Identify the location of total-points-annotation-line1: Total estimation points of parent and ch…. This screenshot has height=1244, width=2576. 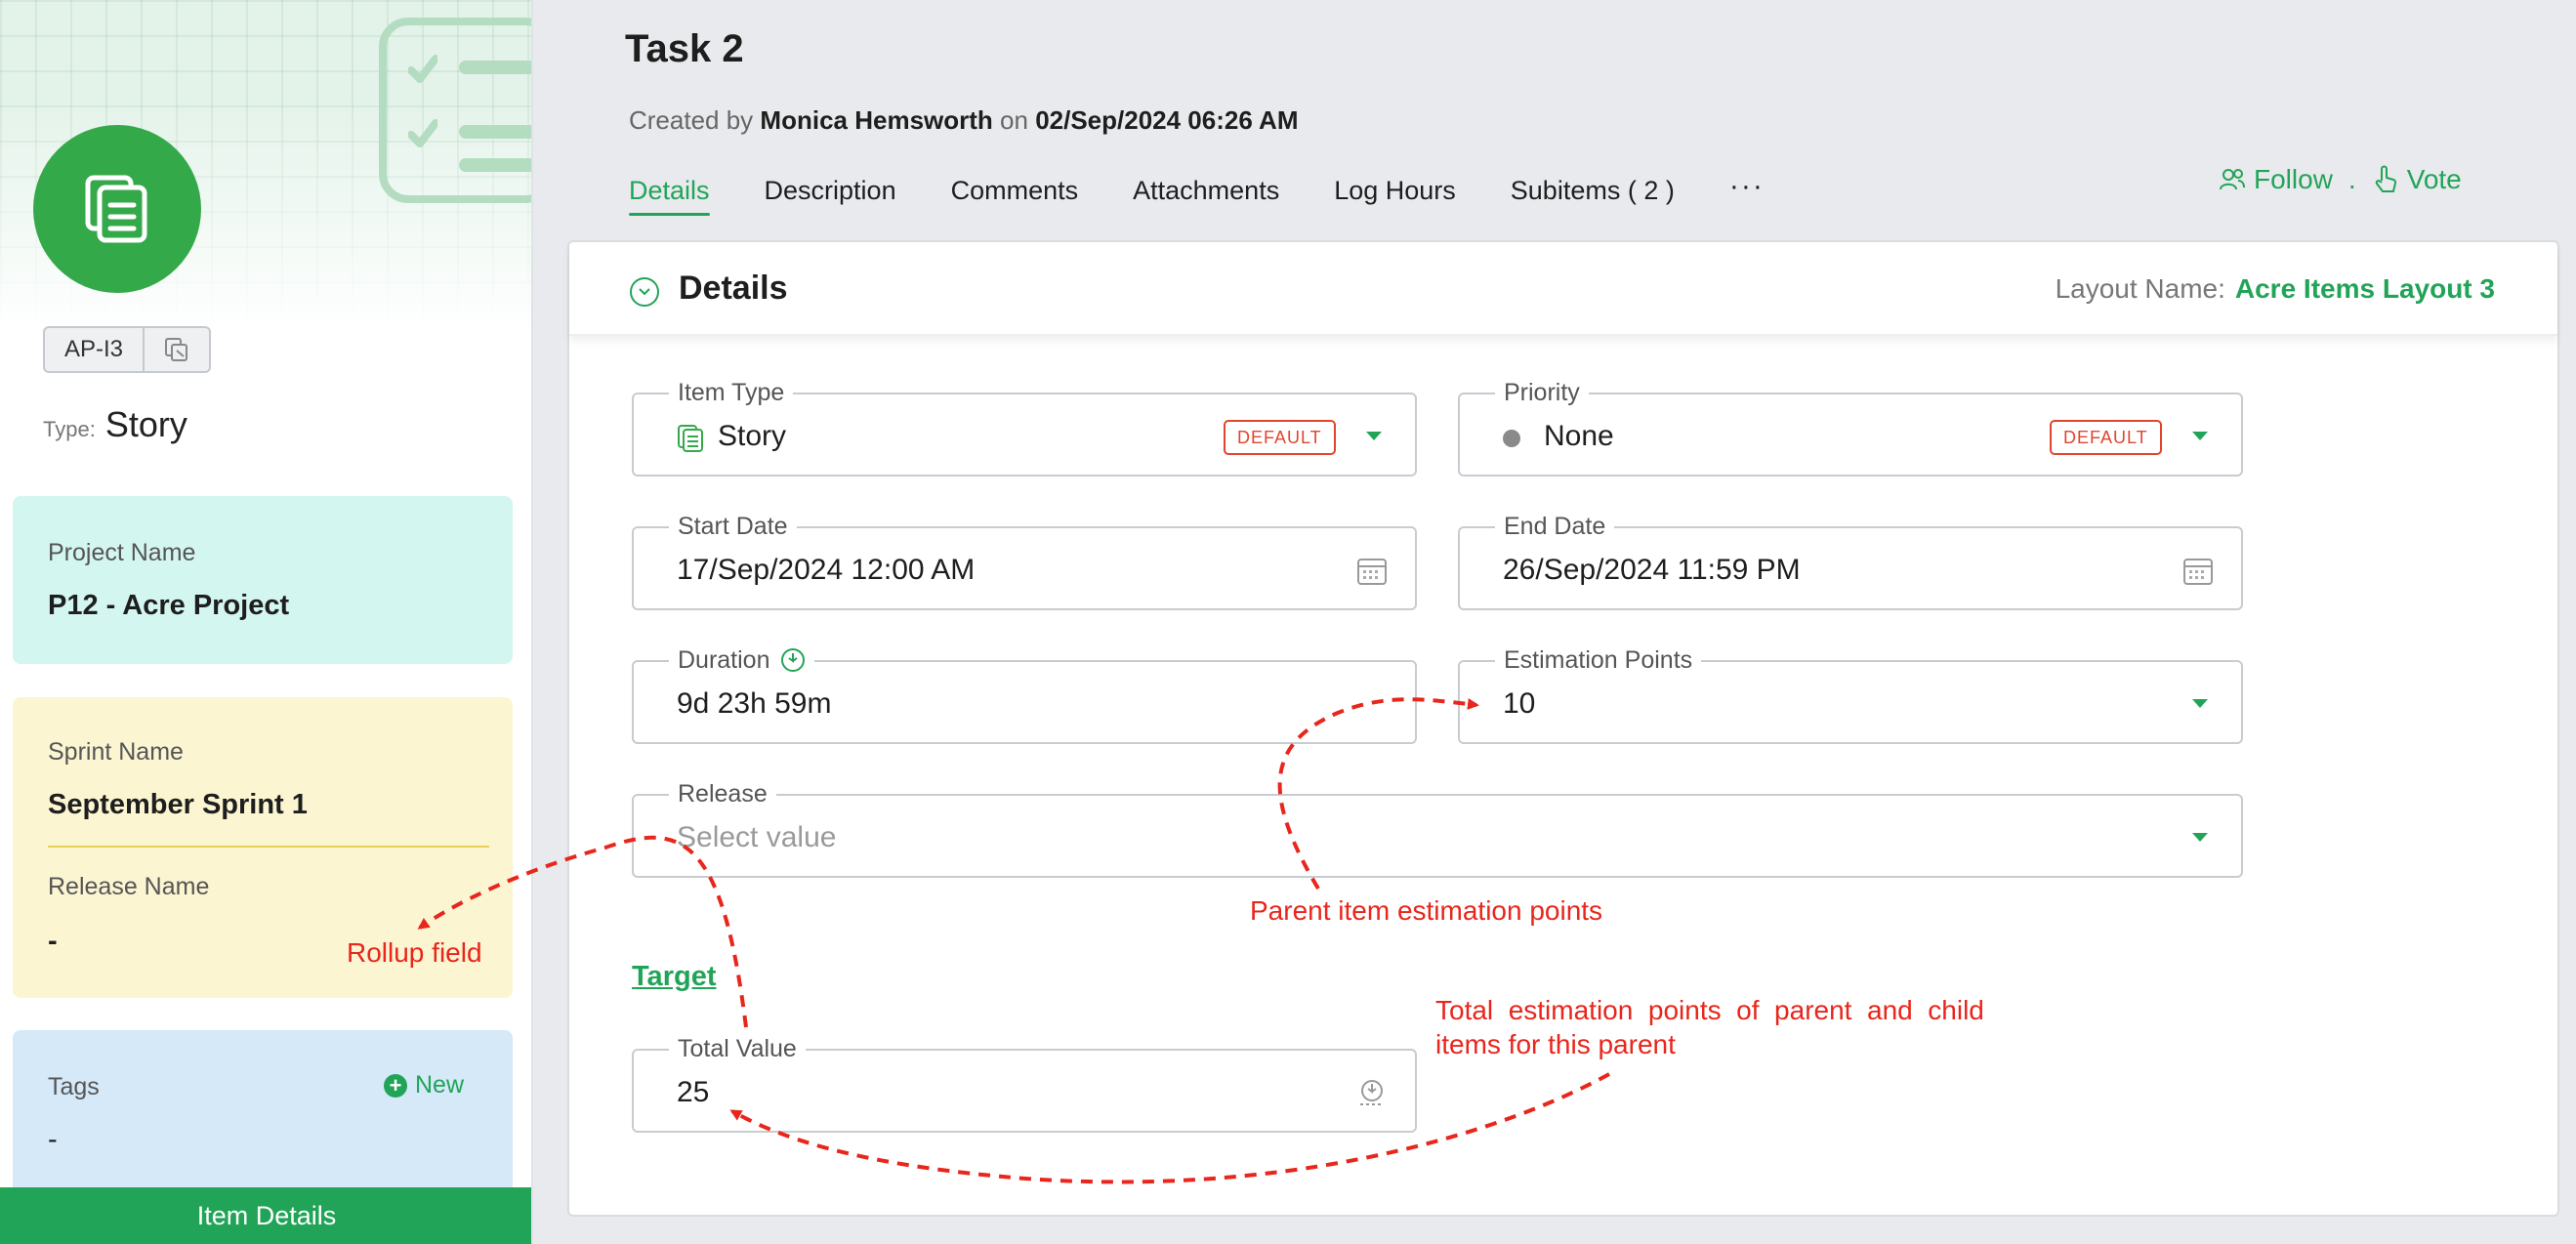
(1710, 1010).